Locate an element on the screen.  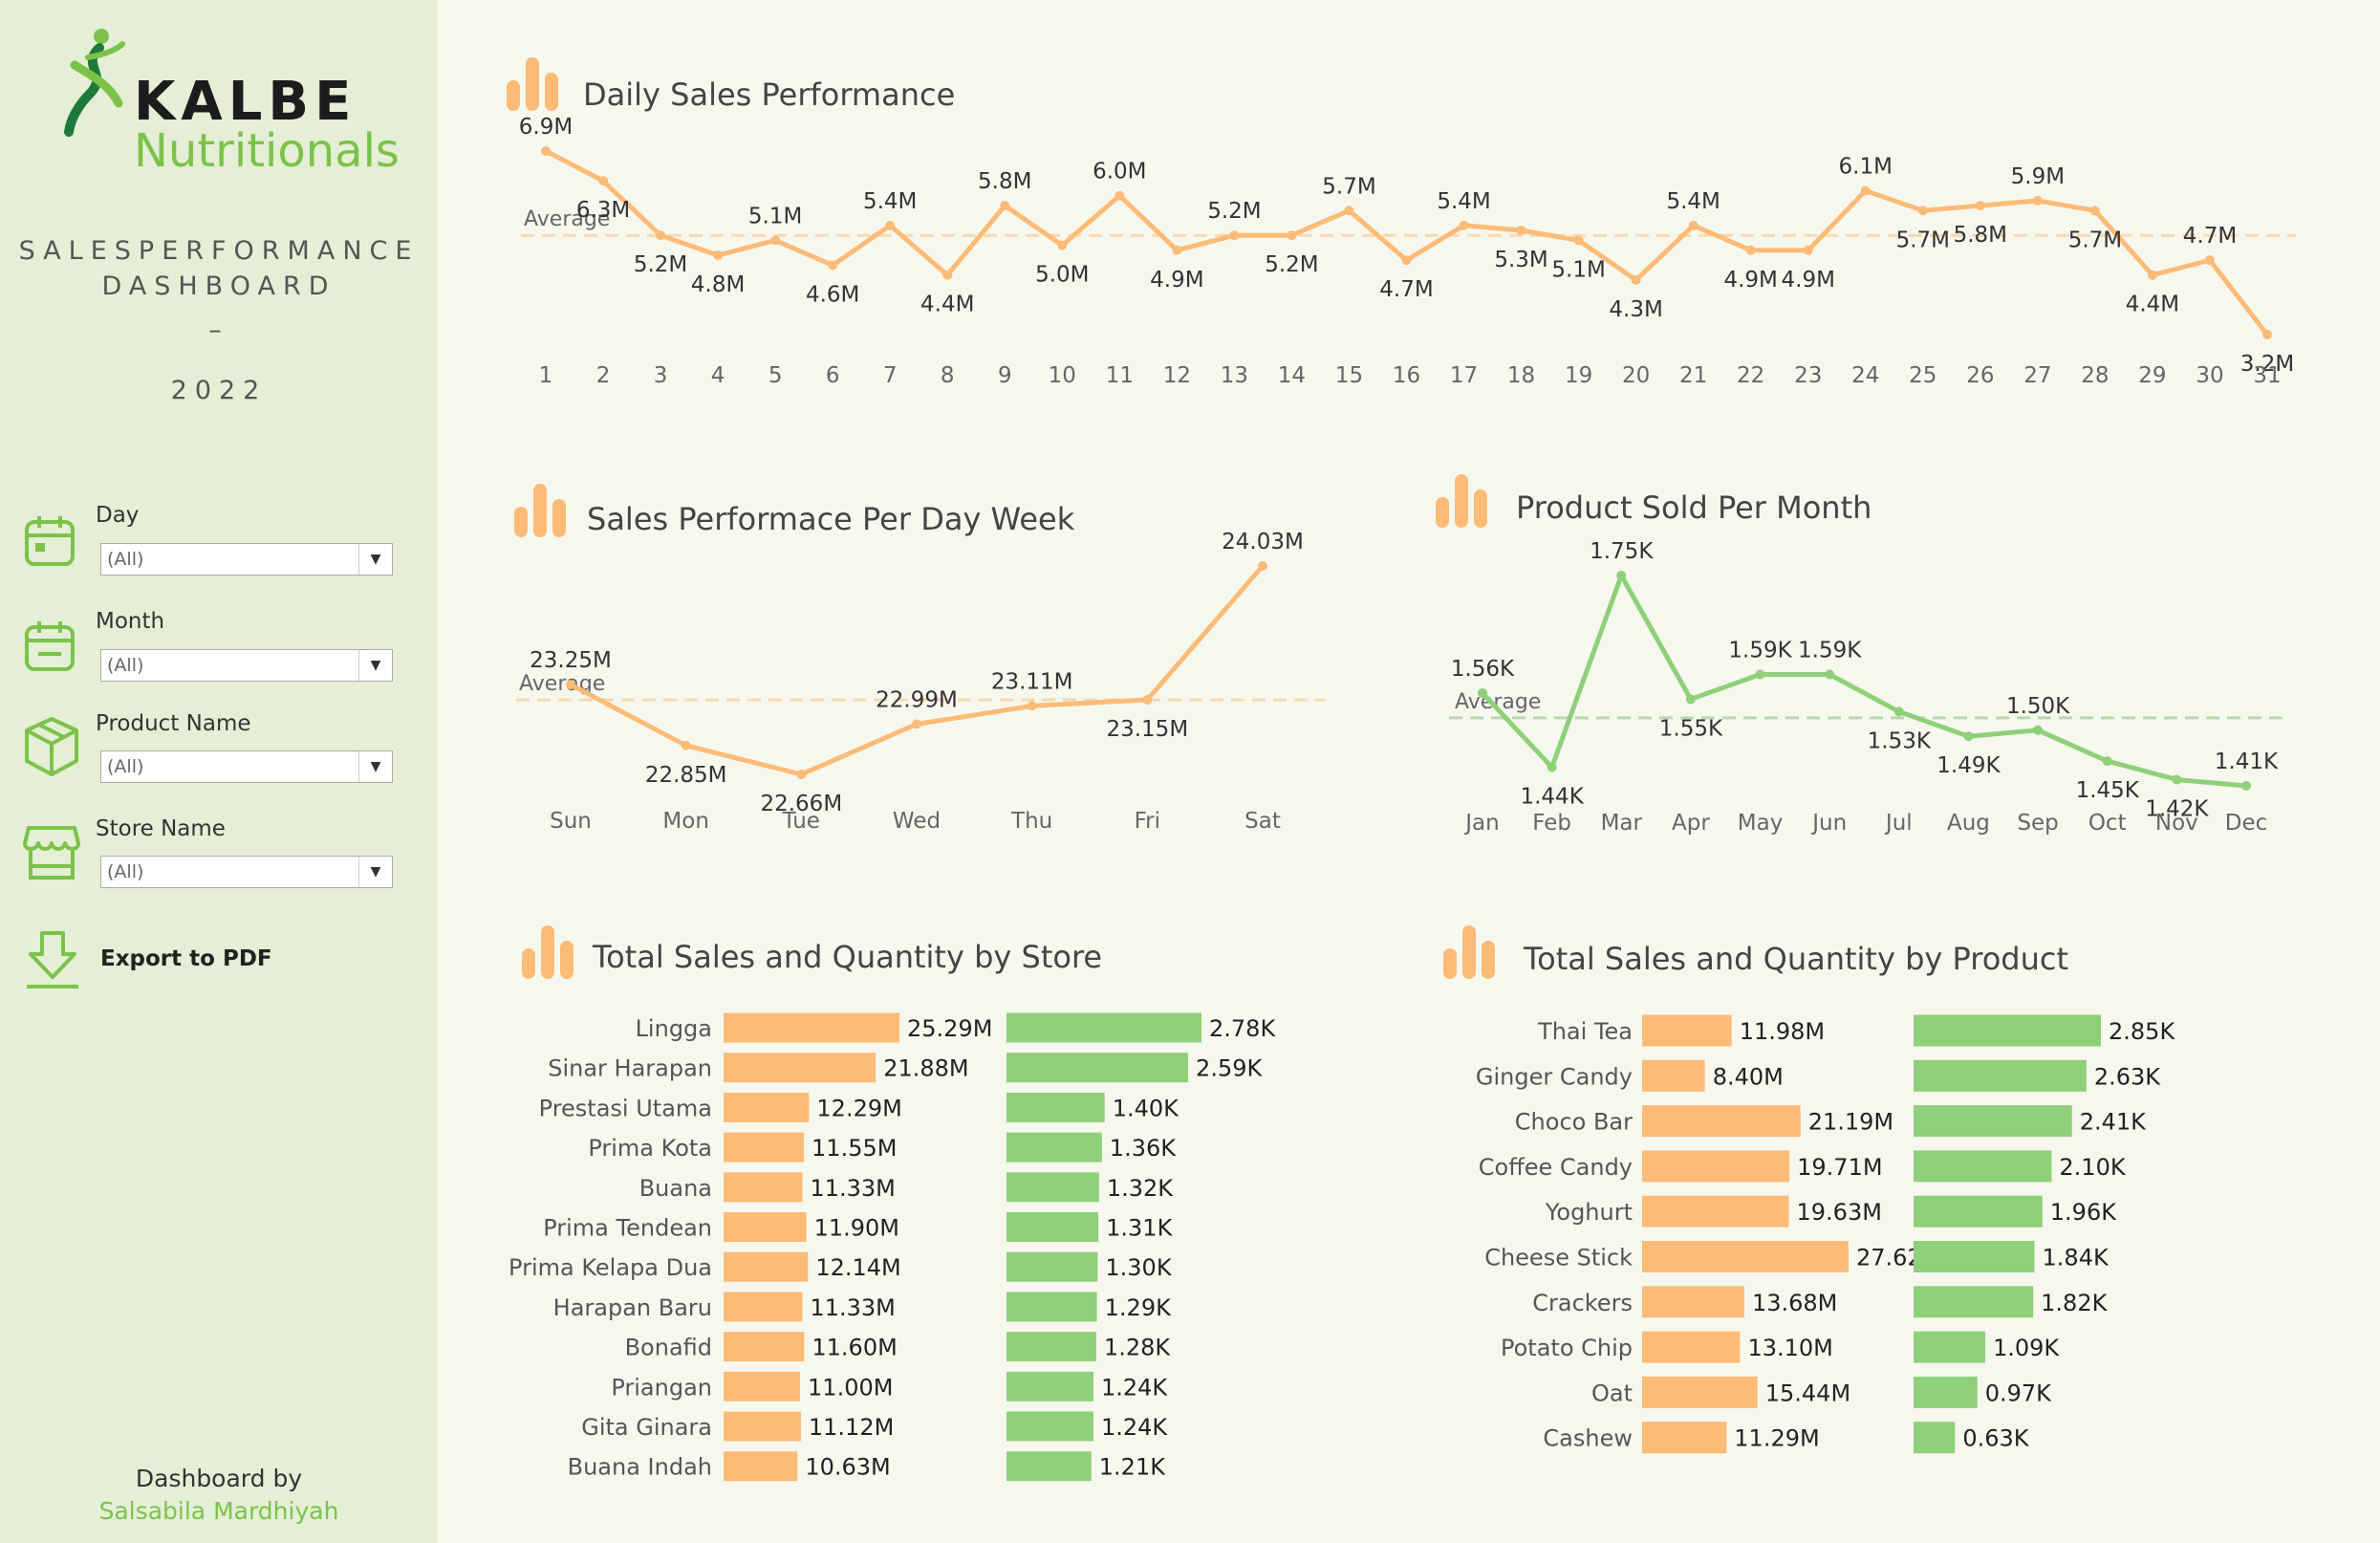
store-value-label: 2.59K is located at coordinates (1229, 1068).